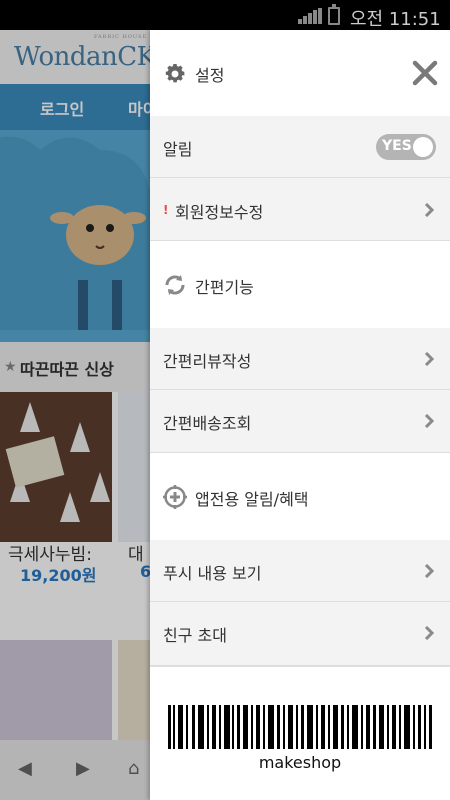  Describe the element at coordinates (224, 287) in the screenshot. I see `quick-section-title: 간편기능` at that location.